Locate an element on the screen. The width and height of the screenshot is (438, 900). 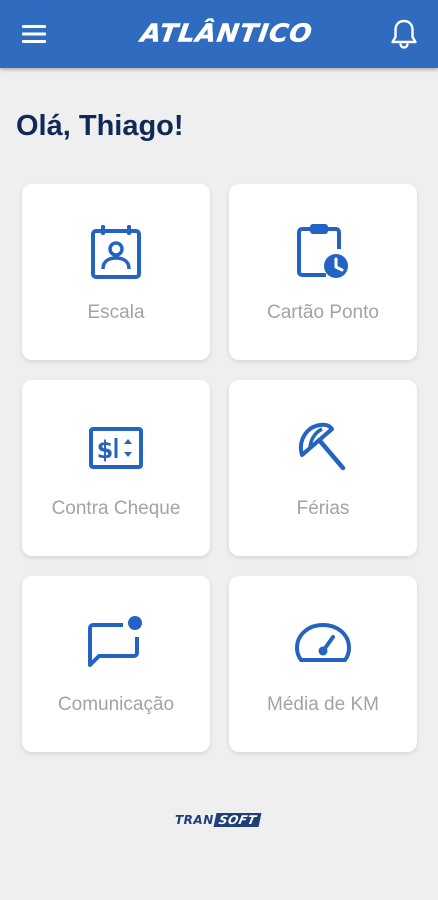
card-contra-cheque: $ Contra Cheque is located at coordinates (116, 468).